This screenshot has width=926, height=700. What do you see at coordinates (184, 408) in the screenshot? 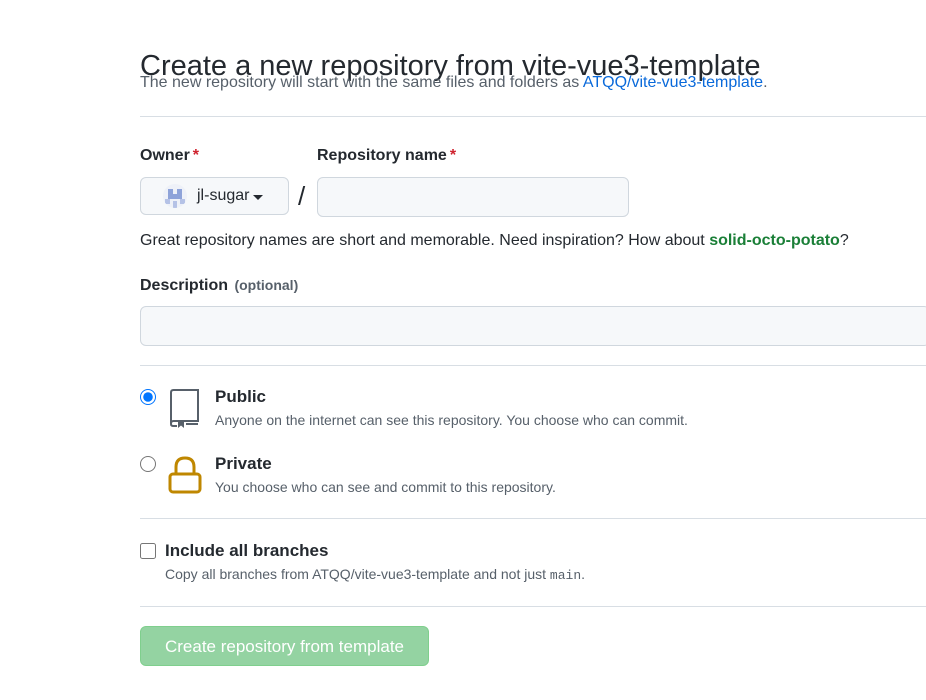
I see `repo-icon` at bounding box center [184, 408].